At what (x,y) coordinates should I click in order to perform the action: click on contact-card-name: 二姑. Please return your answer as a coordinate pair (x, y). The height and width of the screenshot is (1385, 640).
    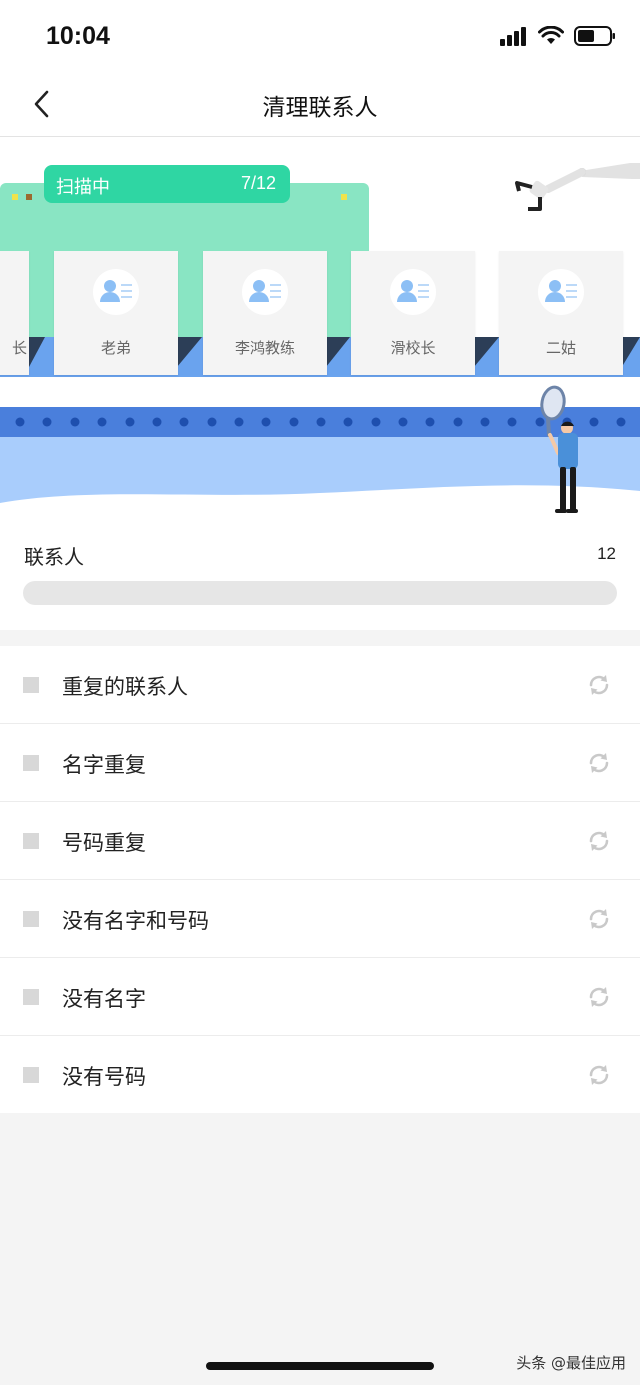
    Looking at the image, I should click on (560, 348).